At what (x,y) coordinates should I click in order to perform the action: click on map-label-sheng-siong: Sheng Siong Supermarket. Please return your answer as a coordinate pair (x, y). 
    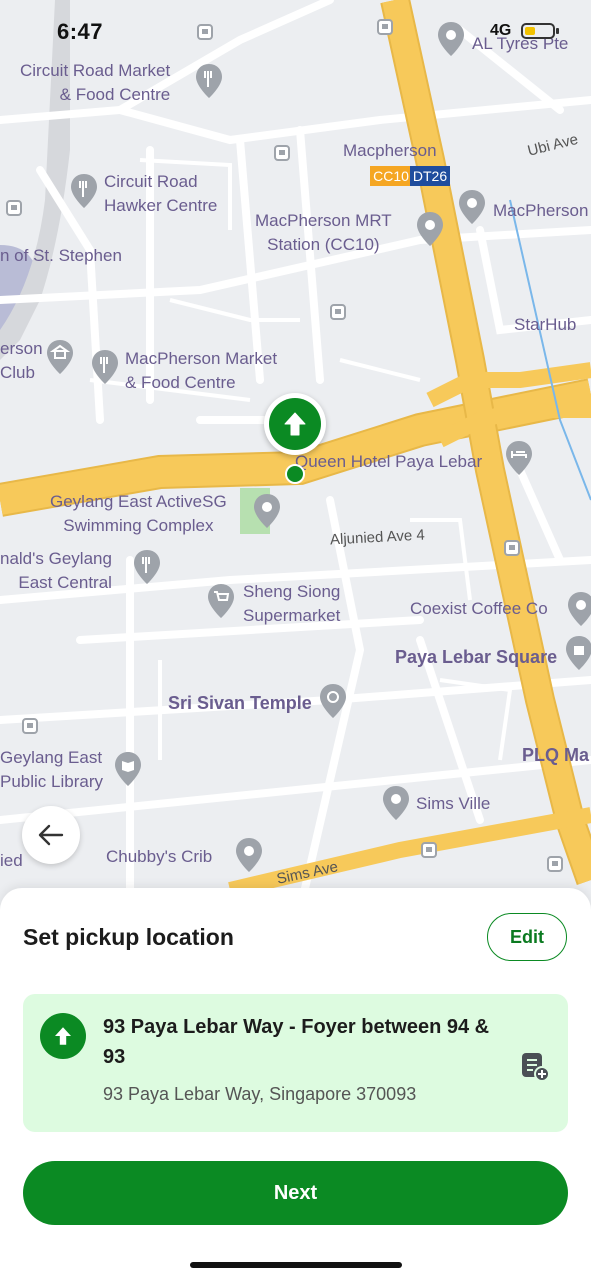
    Looking at the image, I should click on (292, 603).